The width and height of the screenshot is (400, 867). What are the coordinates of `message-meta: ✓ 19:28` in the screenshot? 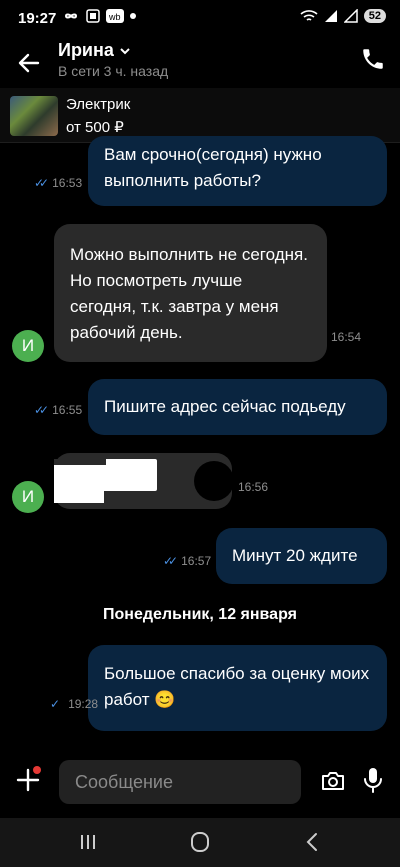 It's located at (74, 704).